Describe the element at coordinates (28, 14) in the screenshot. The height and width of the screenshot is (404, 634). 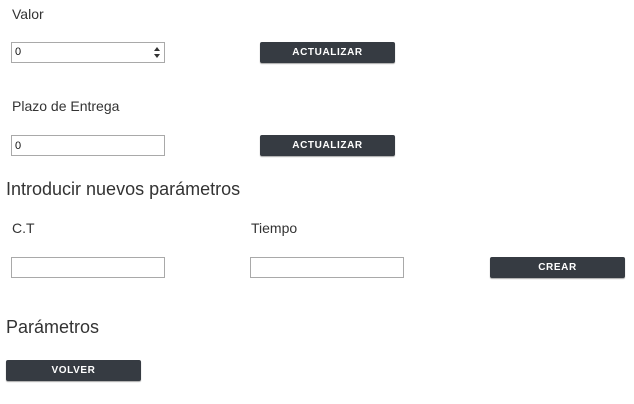
I see `valor-label: Valor` at that location.